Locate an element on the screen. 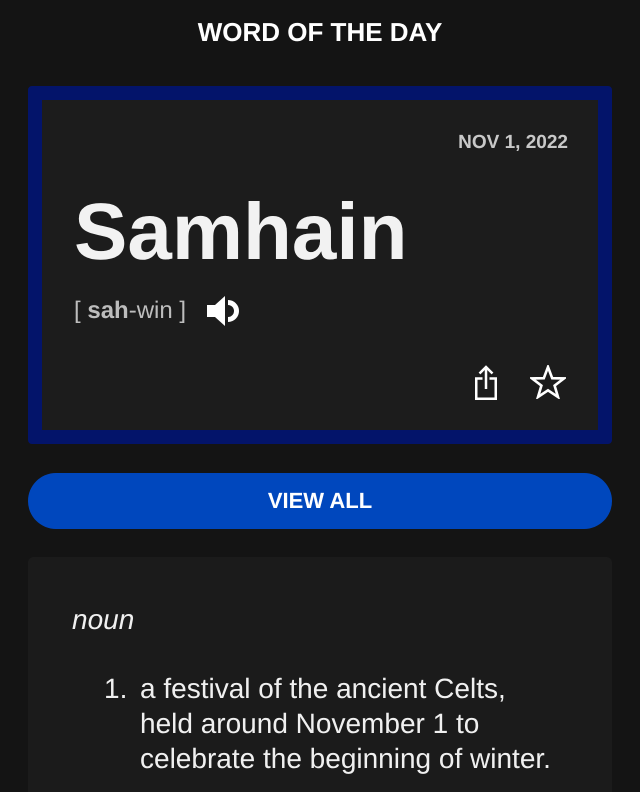 Image resolution: width=640 pixels, height=792 pixels. pronunciation-text: [ sah-win ] is located at coordinates (130, 311).